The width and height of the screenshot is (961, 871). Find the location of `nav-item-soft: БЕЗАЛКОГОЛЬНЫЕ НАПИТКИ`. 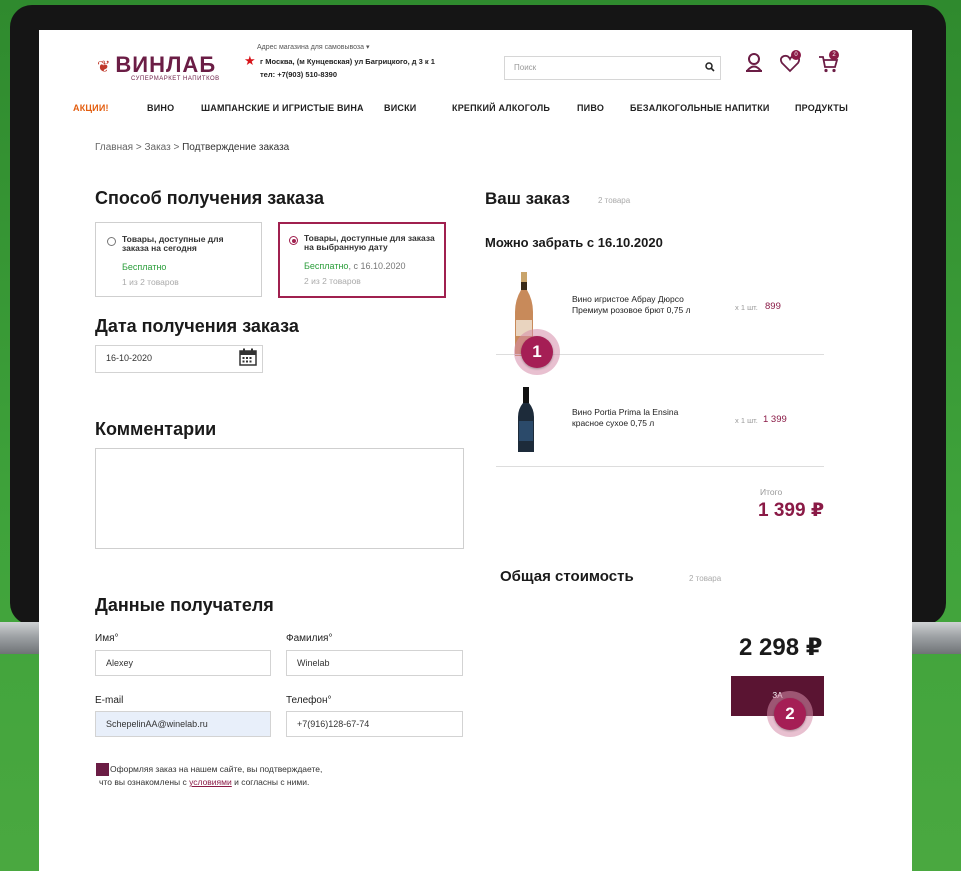

nav-item-soft: БЕЗАЛКОГОЛЬНЫЕ НАПИТКИ is located at coordinates (700, 108).